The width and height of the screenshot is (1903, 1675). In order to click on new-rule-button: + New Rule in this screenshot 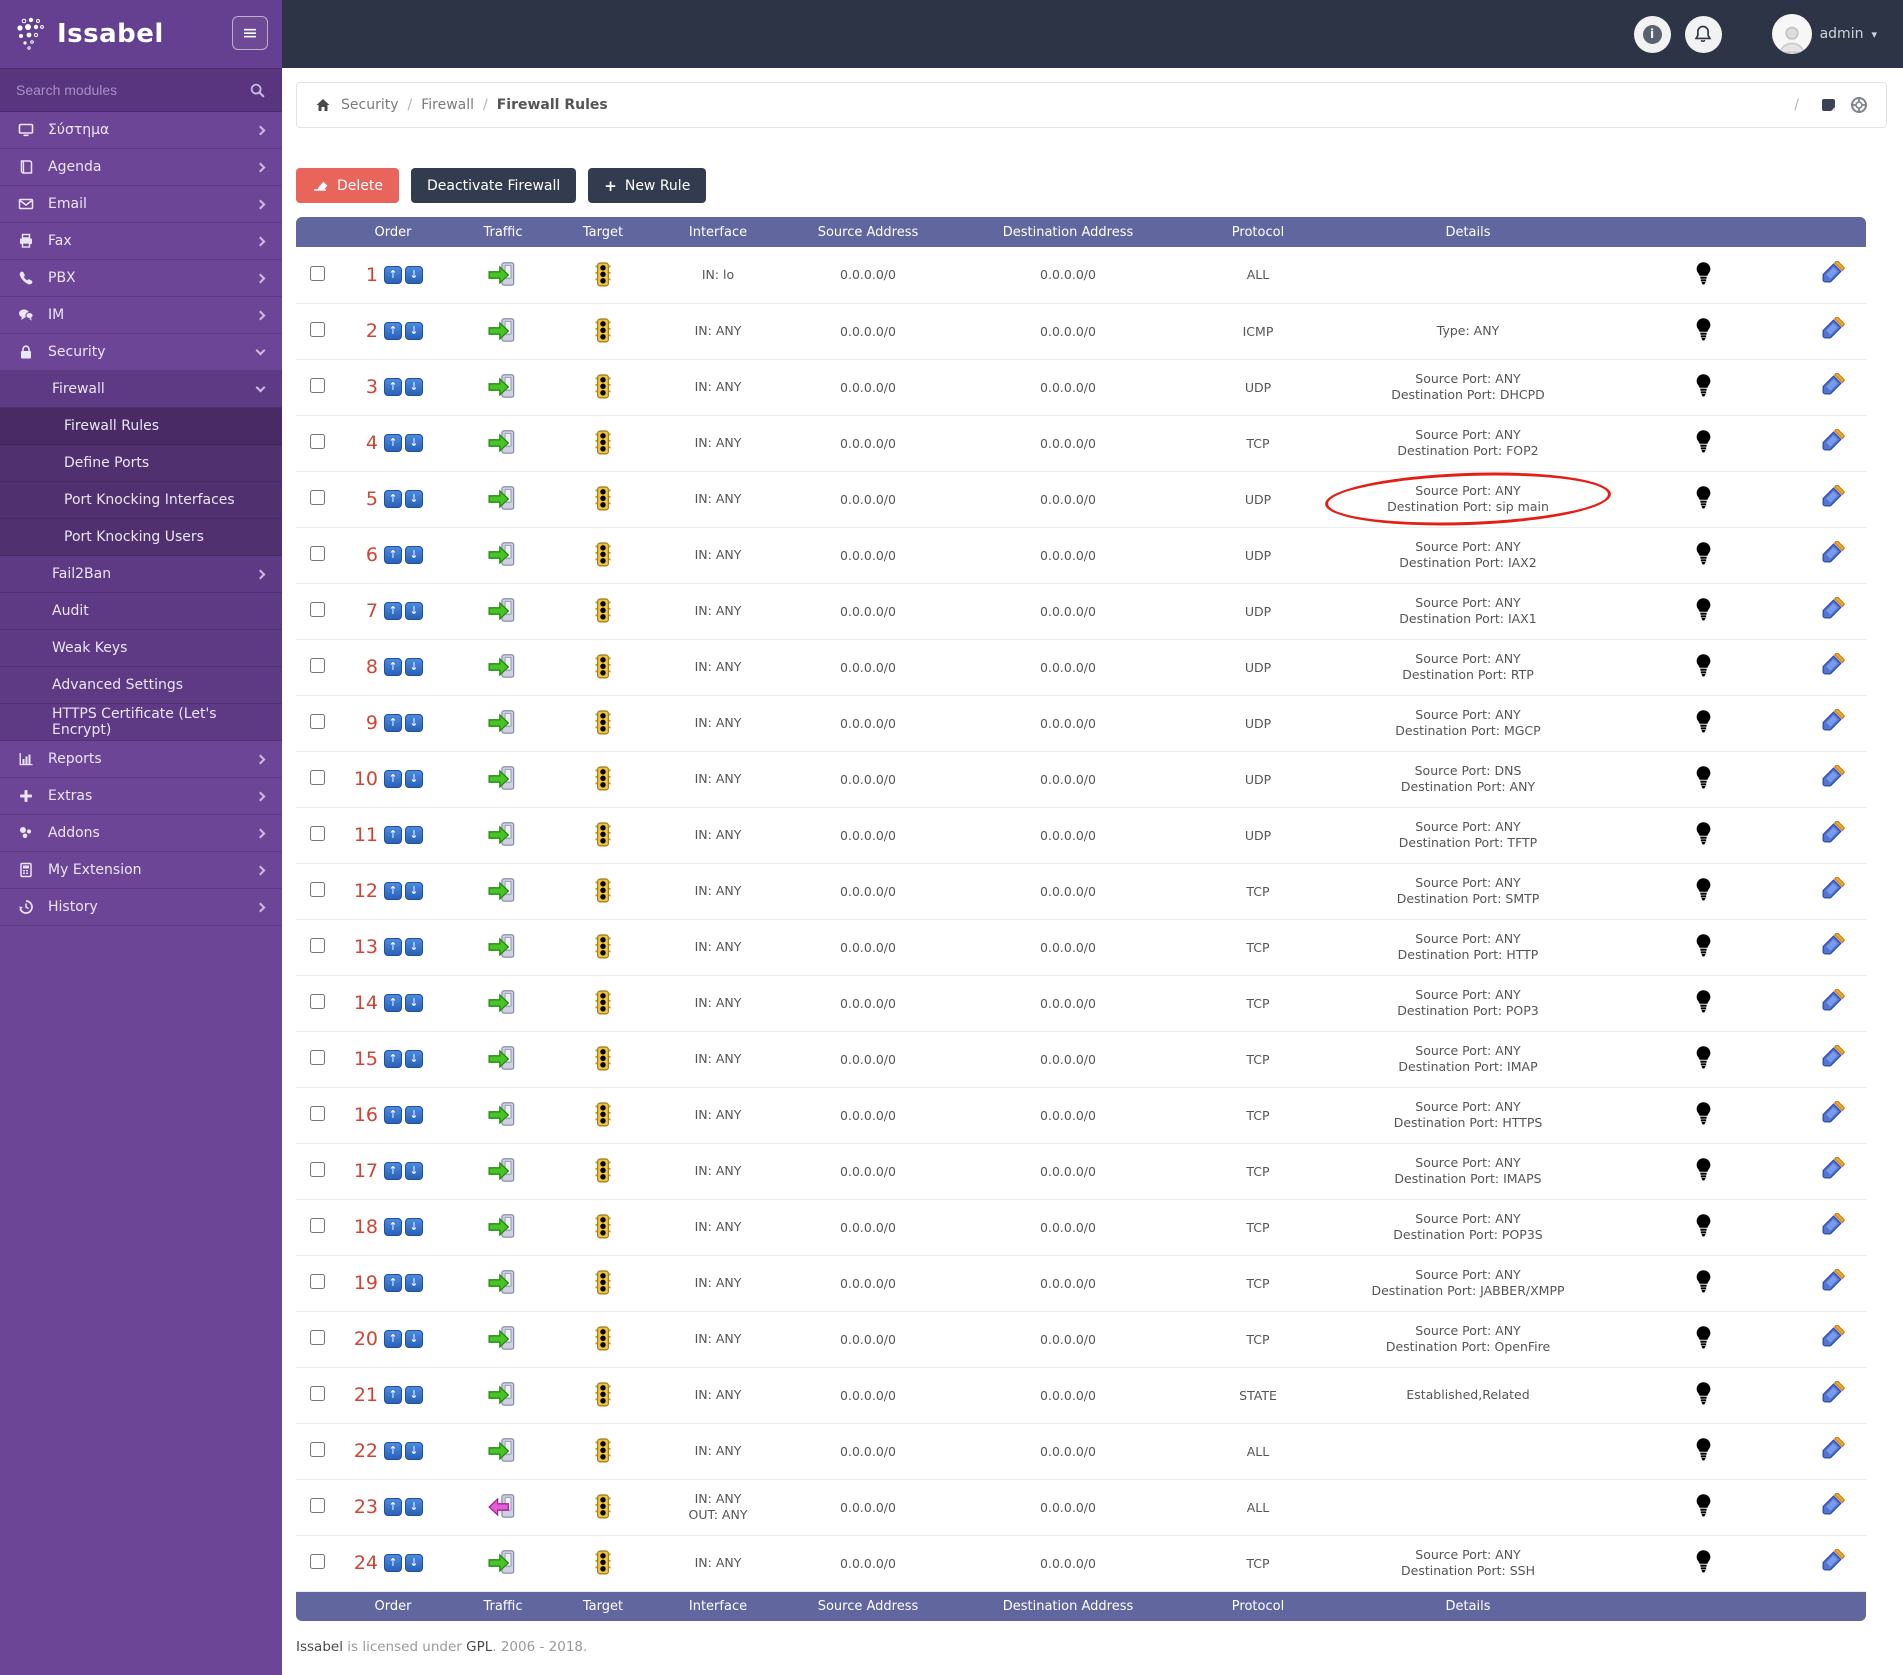, I will do `click(647, 185)`.